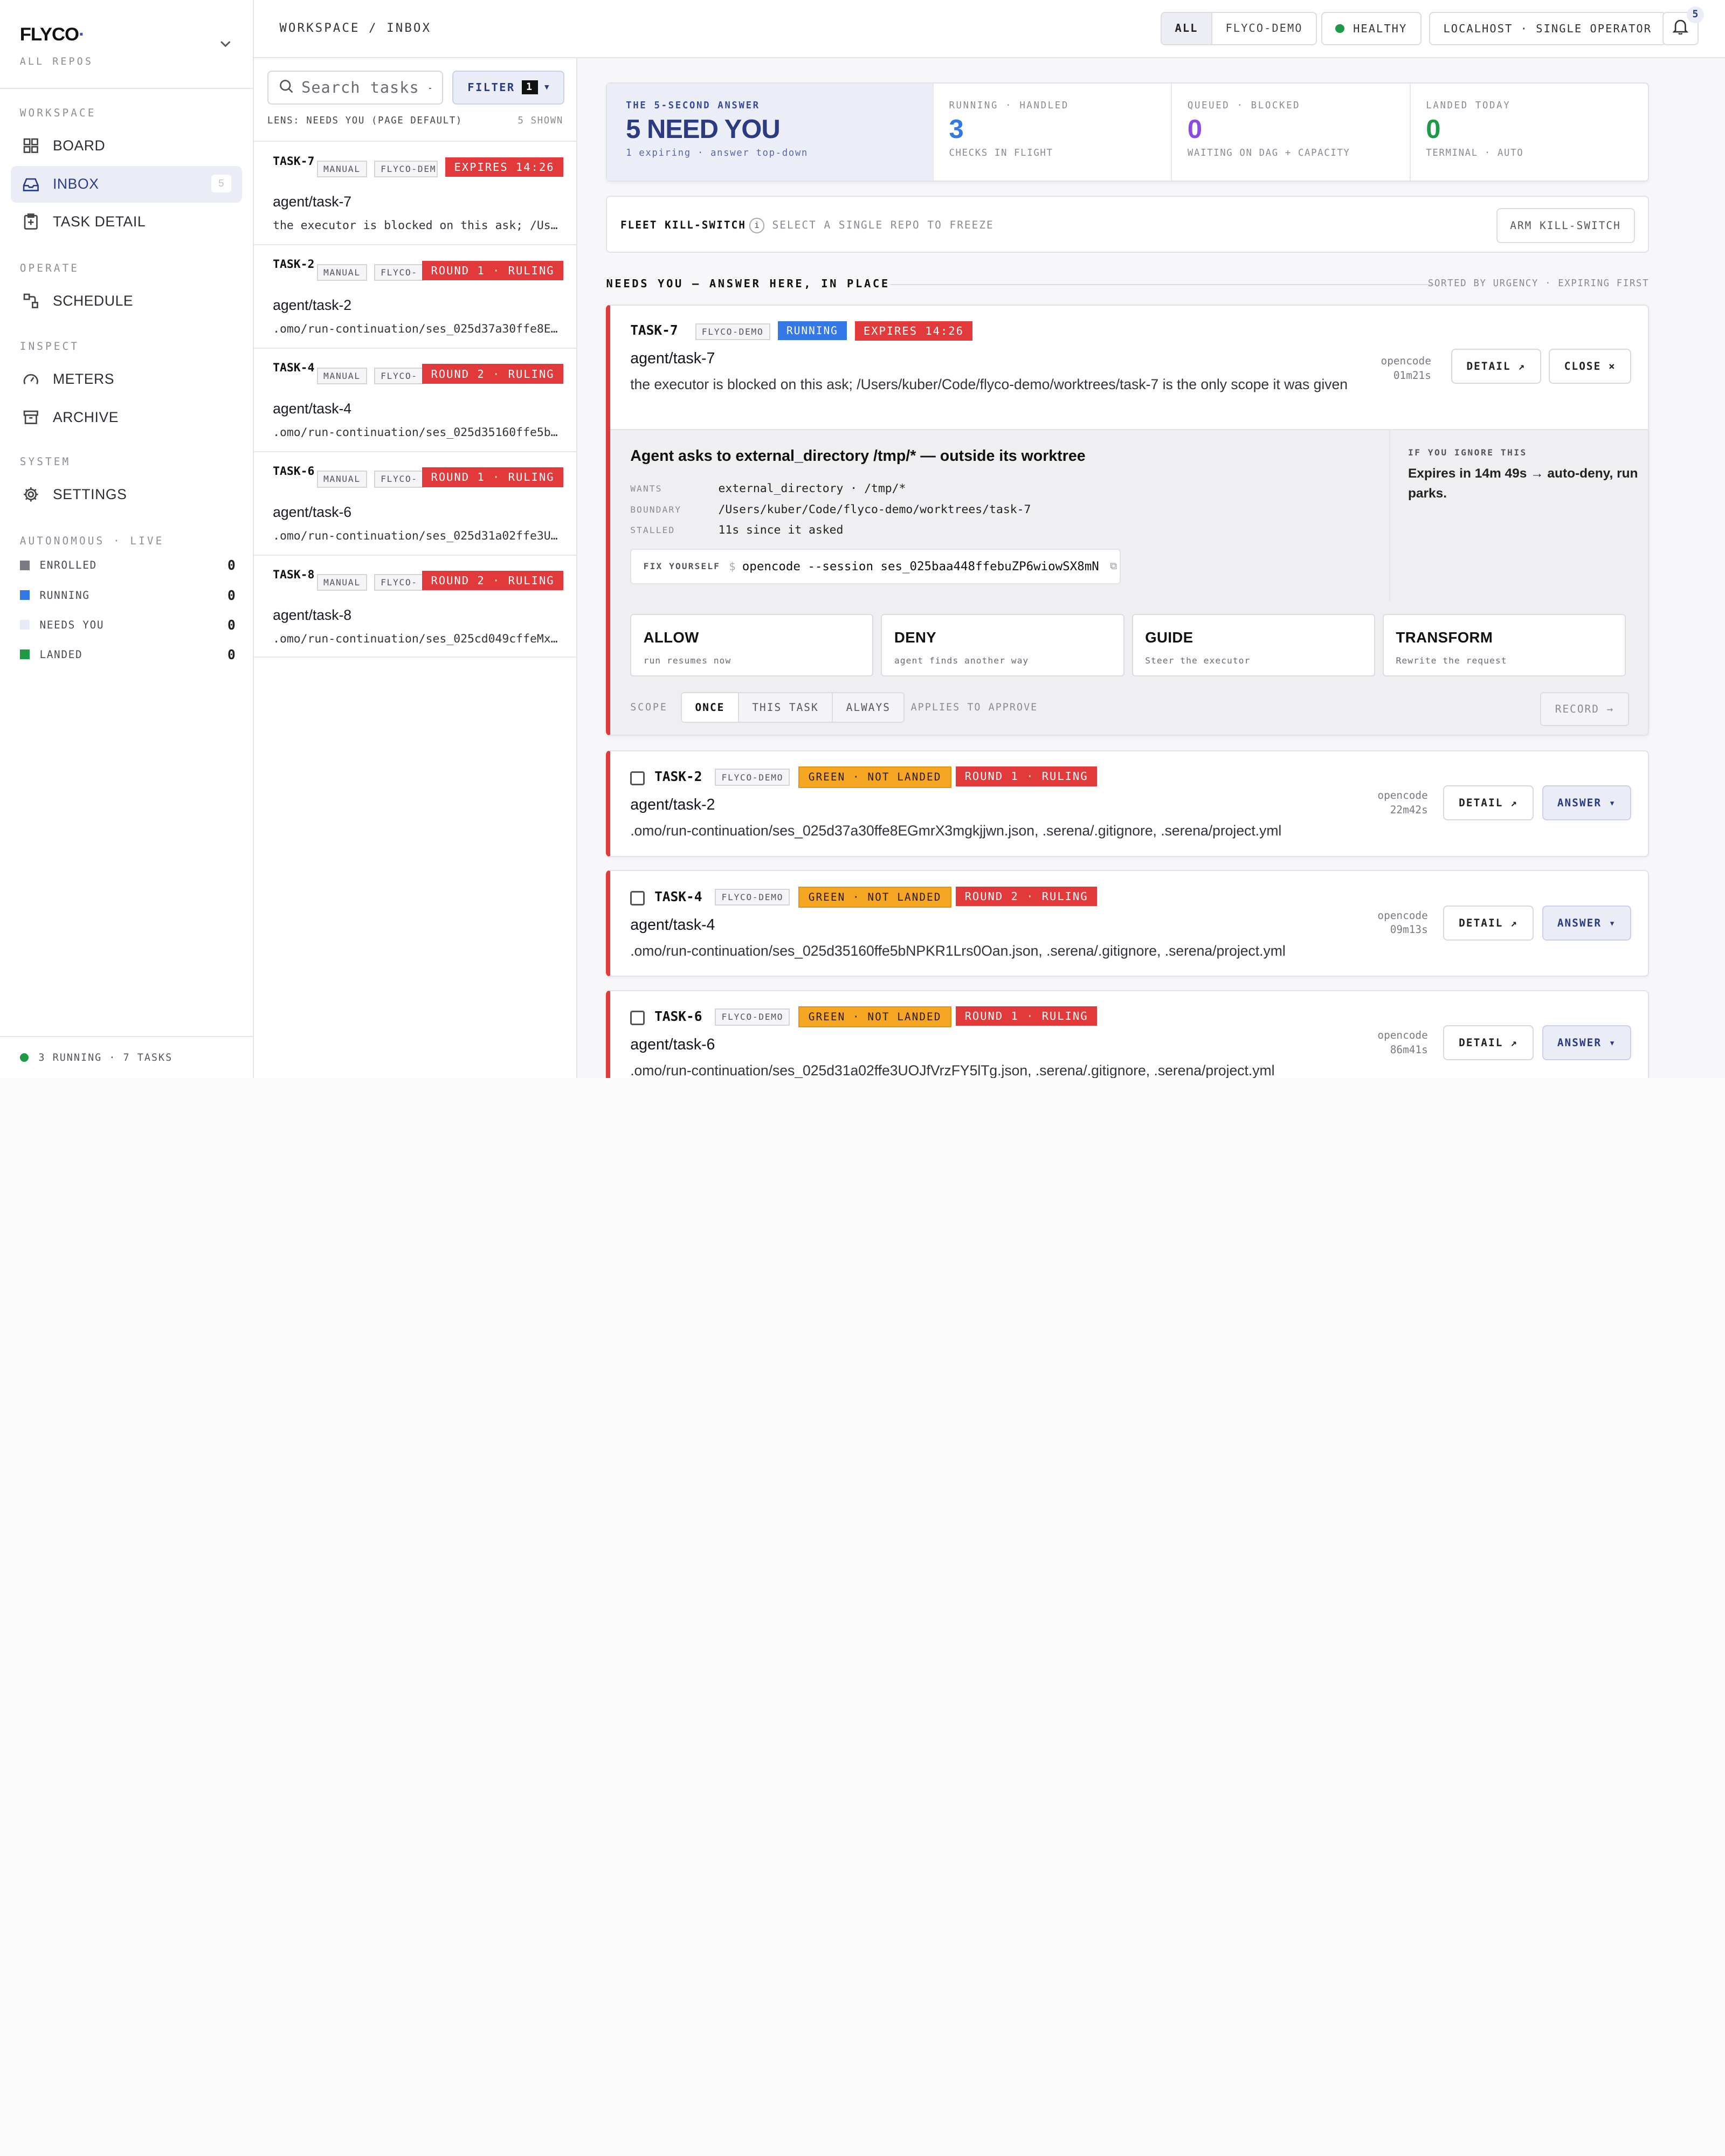 The height and width of the screenshot is (2156, 1725). Describe the element at coordinates (752, 644) in the screenshot. I see `allow-option: ALLOW run resumes now` at that location.